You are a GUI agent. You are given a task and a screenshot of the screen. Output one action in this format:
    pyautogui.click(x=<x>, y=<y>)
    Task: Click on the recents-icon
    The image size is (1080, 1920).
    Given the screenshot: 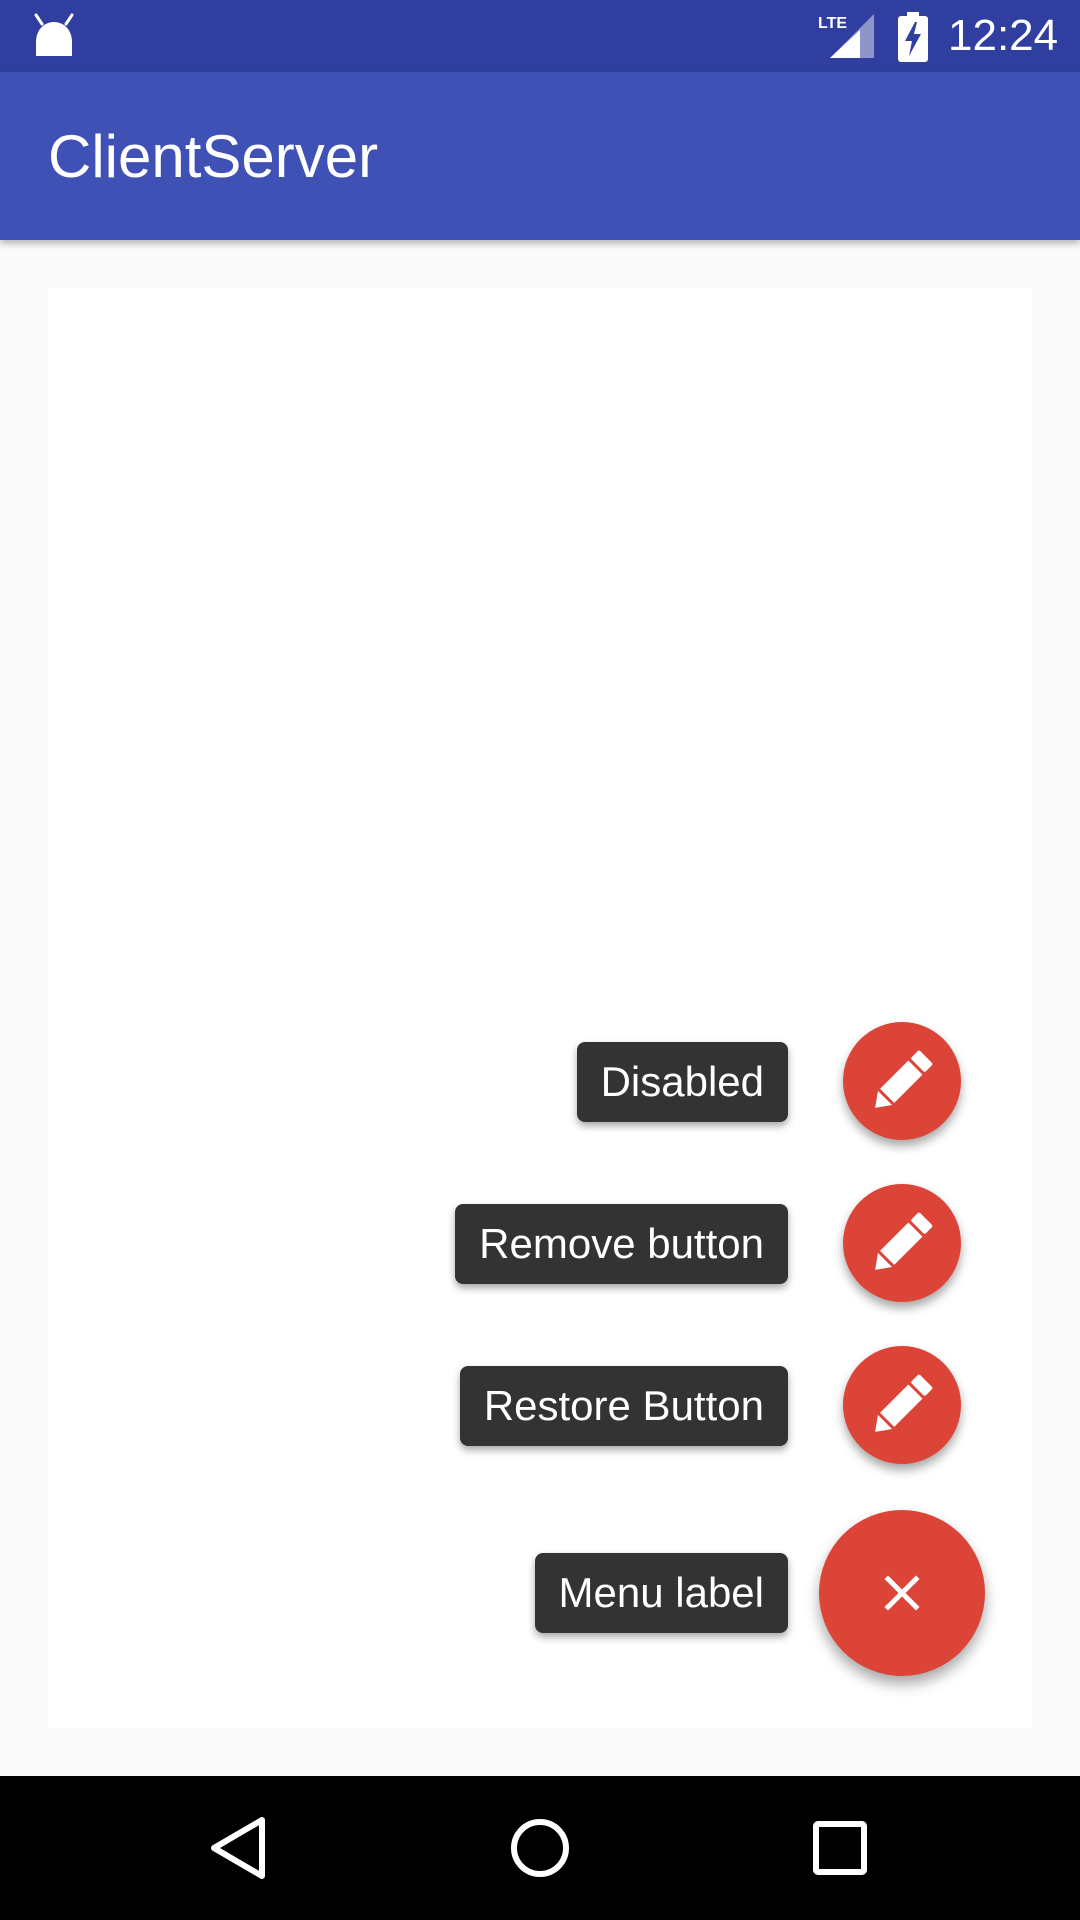 What is the action you would take?
    pyautogui.click(x=840, y=1848)
    